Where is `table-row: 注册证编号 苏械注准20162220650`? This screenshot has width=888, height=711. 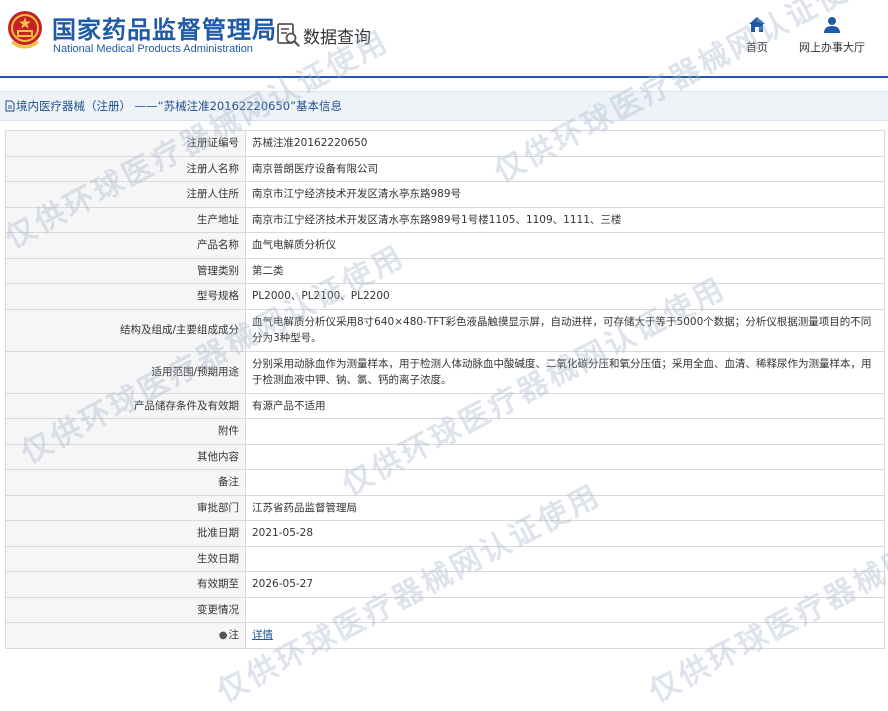 table-row: 注册证编号 苏械注准20162220650 is located at coordinates (445, 143).